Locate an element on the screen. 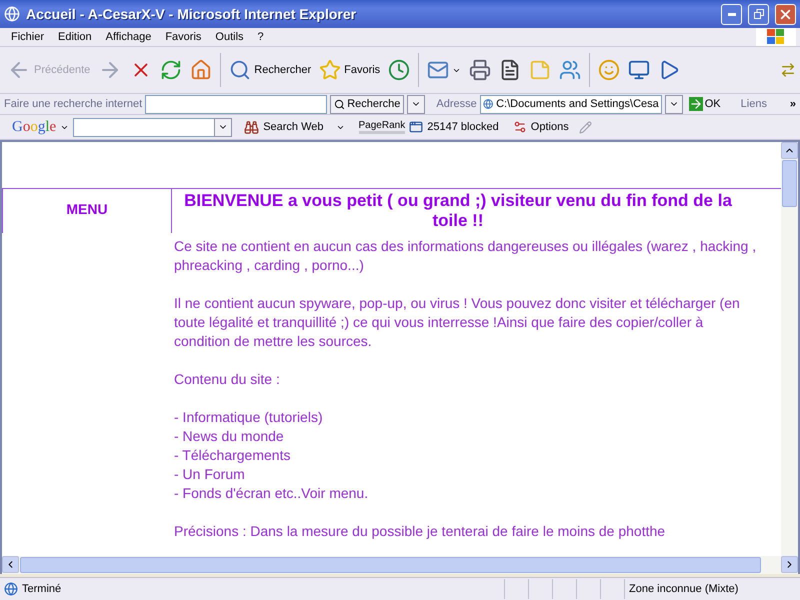 The height and width of the screenshot is (600, 800). popup-icon is located at coordinates (416, 127).